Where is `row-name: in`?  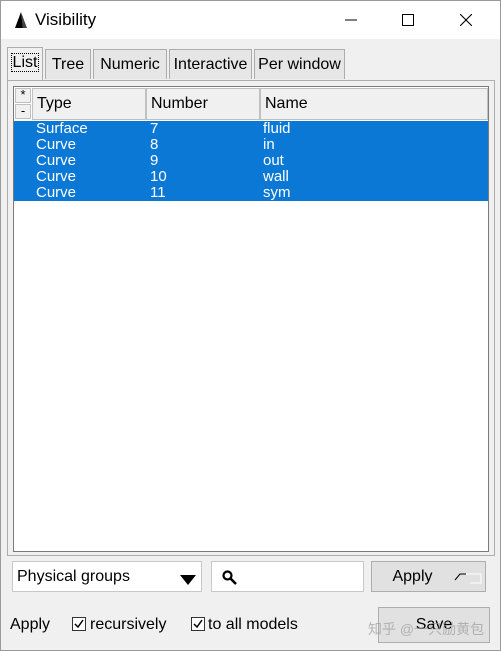 row-name: in is located at coordinates (269, 144).